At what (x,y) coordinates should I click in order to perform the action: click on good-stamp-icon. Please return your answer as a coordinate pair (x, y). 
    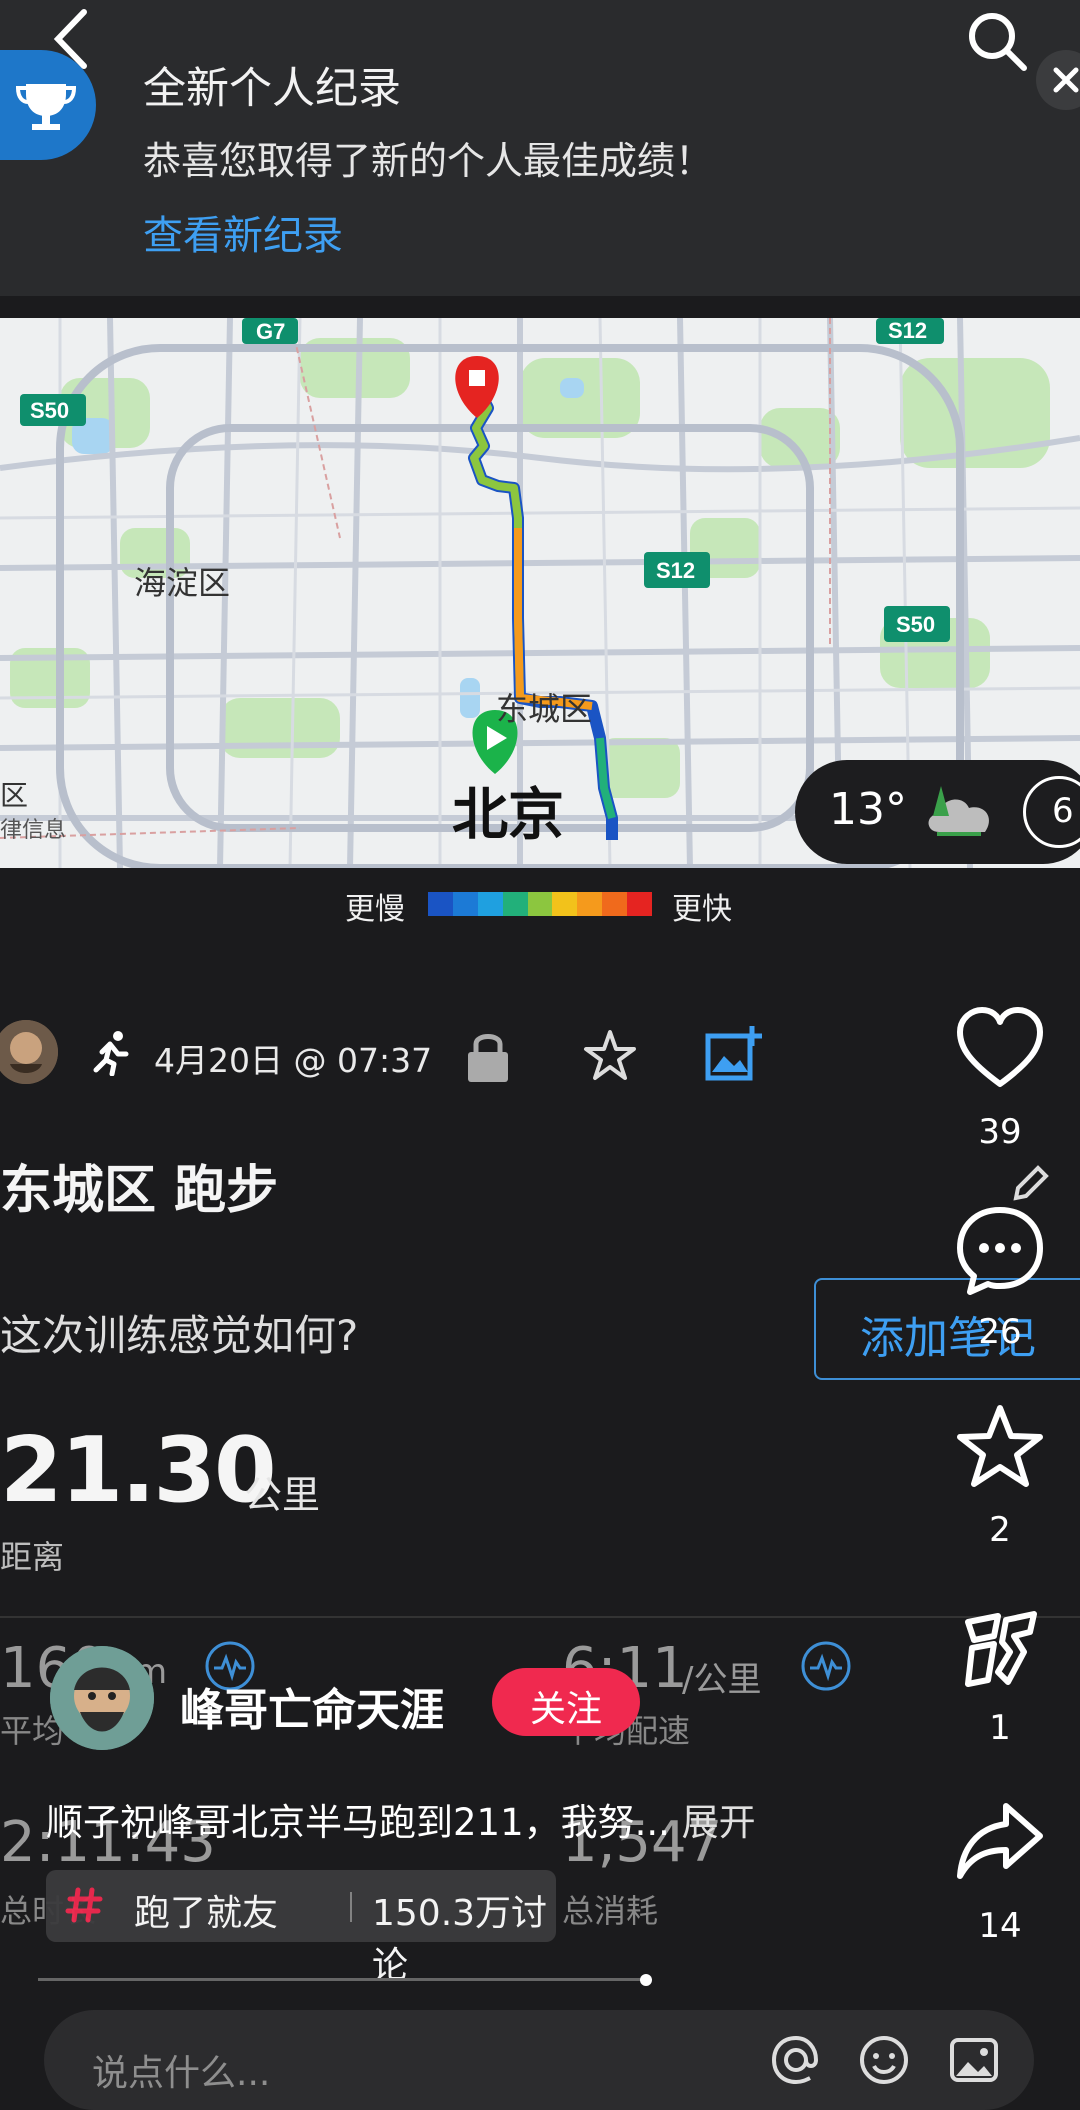
    Looking at the image, I should click on (1000, 1648).